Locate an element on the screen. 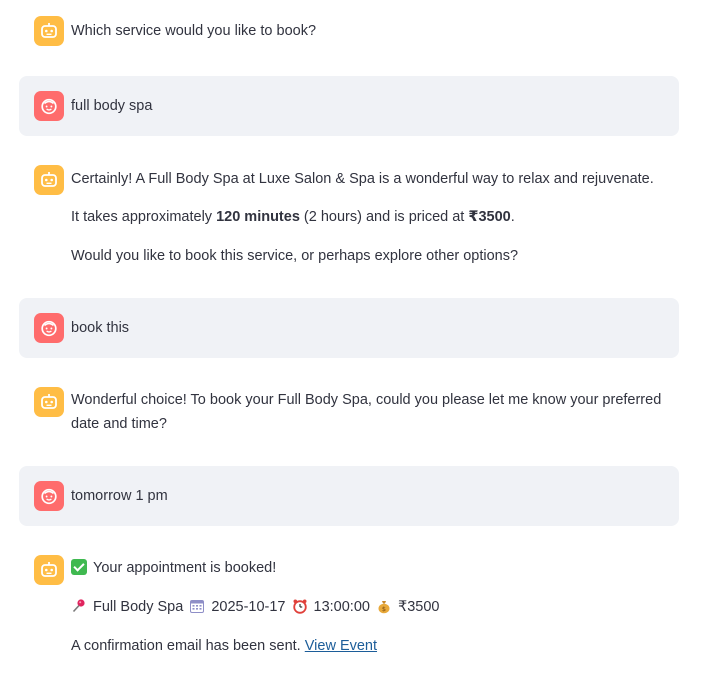 The image size is (713, 684). appointment-date: 2025-10-17 is located at coordinates (248, 607).